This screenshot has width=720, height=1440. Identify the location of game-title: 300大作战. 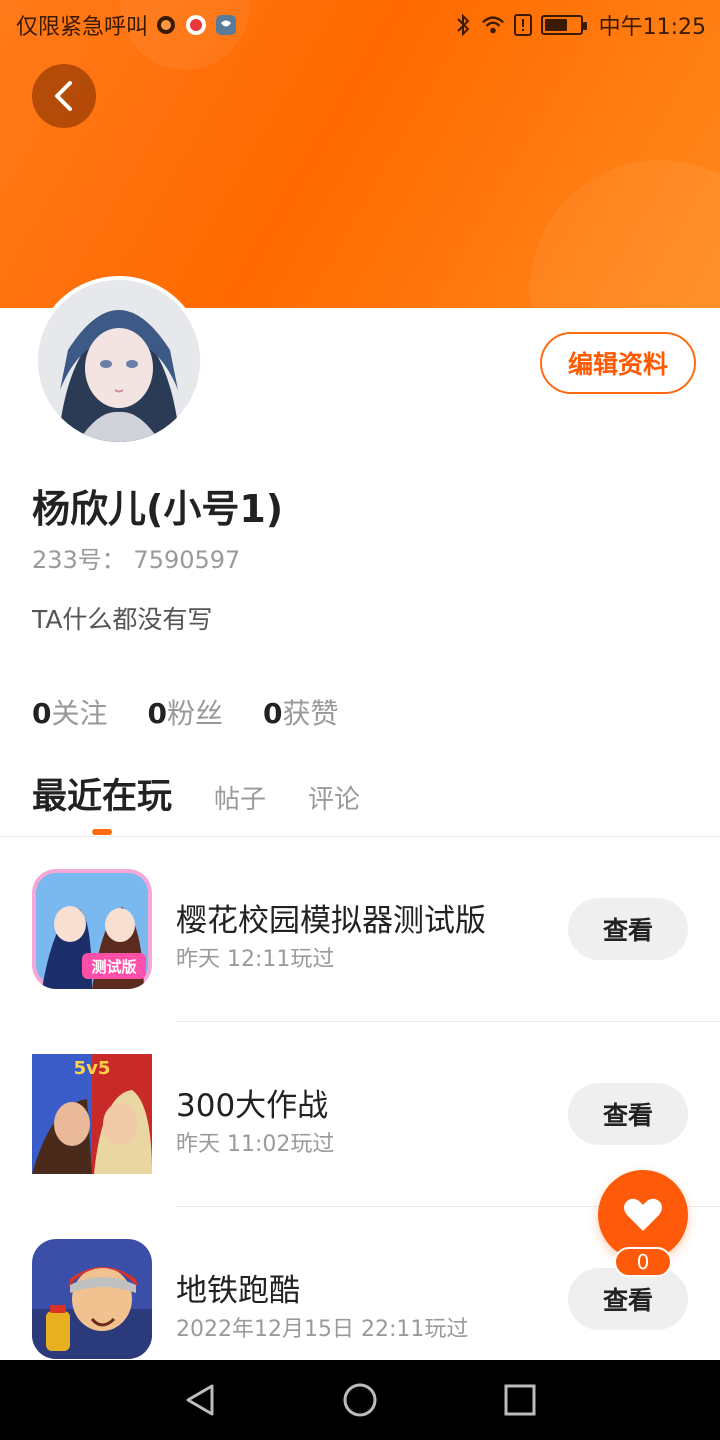
(252, 1106).